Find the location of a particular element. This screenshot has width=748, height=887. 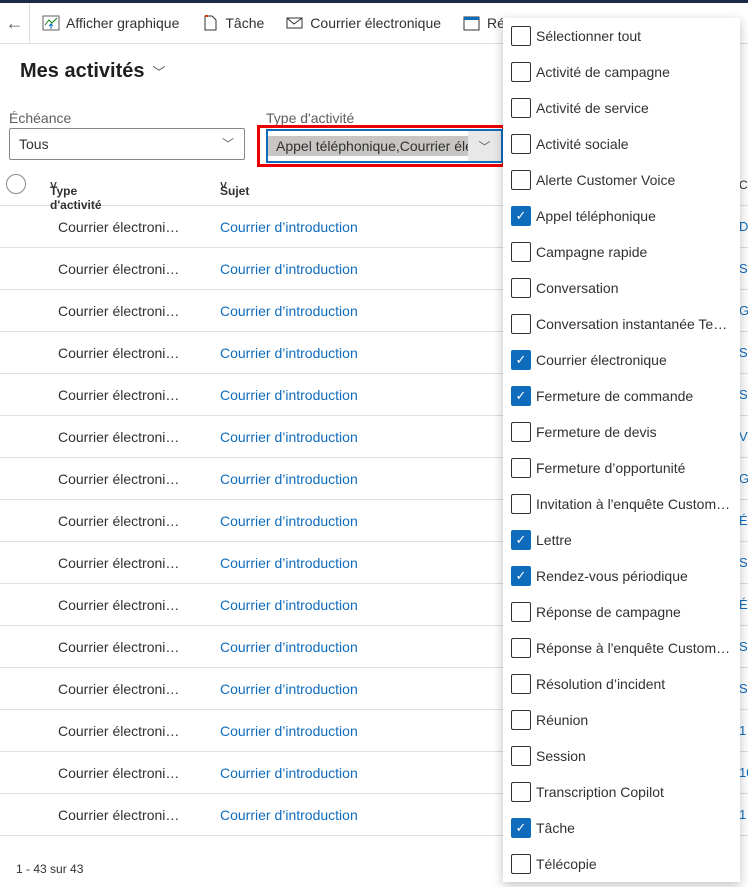

partial-cell: Él is located at coordinates (743, 604).